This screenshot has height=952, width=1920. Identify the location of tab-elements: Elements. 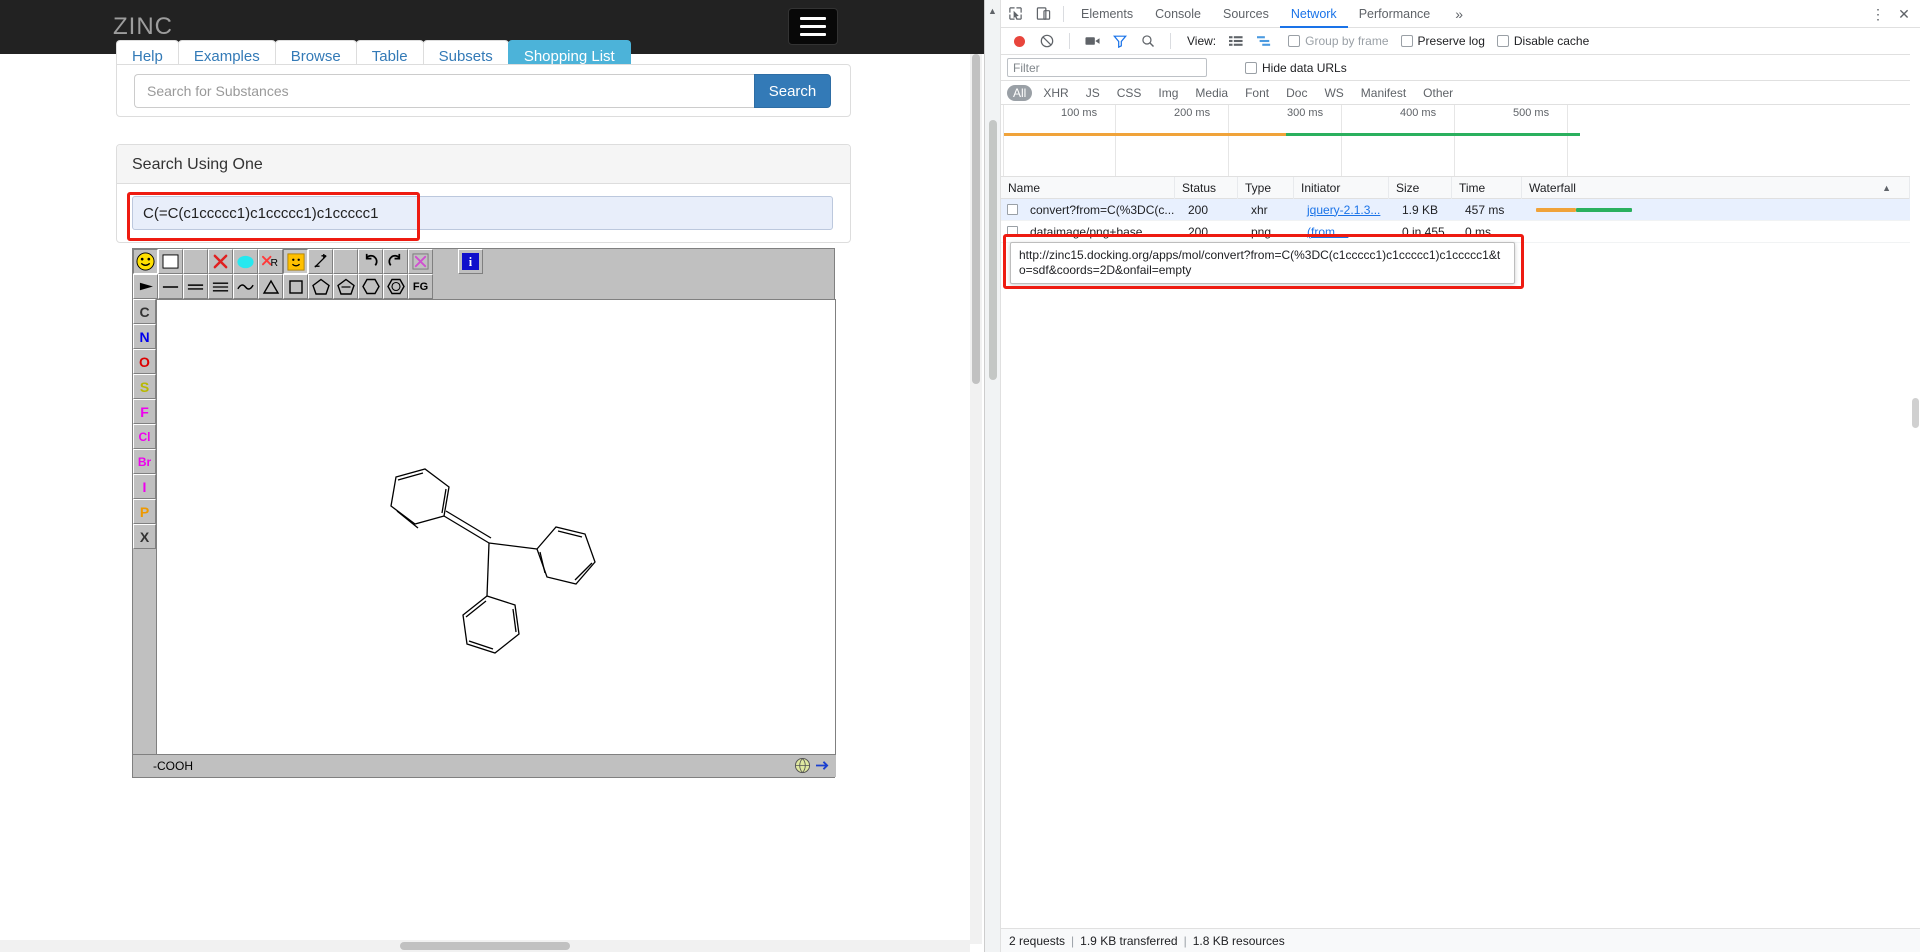
(1107, 14).